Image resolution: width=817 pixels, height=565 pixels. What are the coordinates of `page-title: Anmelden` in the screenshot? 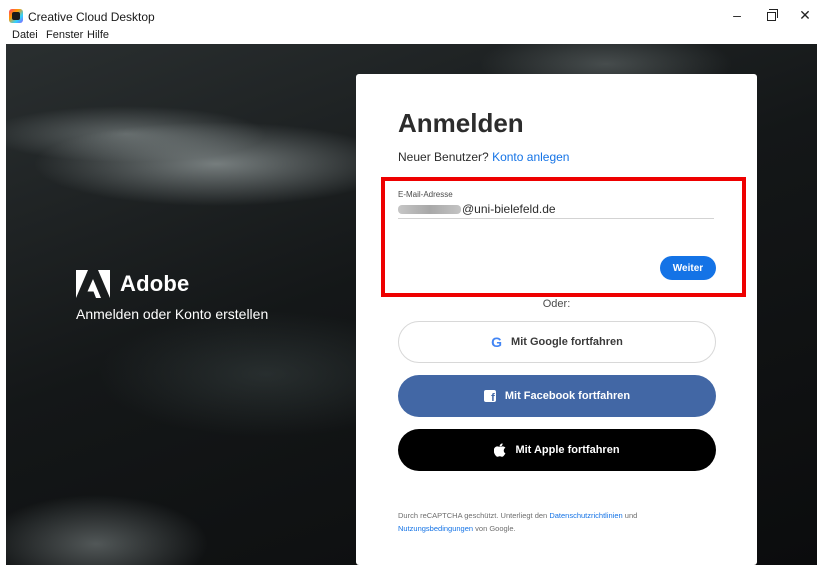 It's located at (461, 123).